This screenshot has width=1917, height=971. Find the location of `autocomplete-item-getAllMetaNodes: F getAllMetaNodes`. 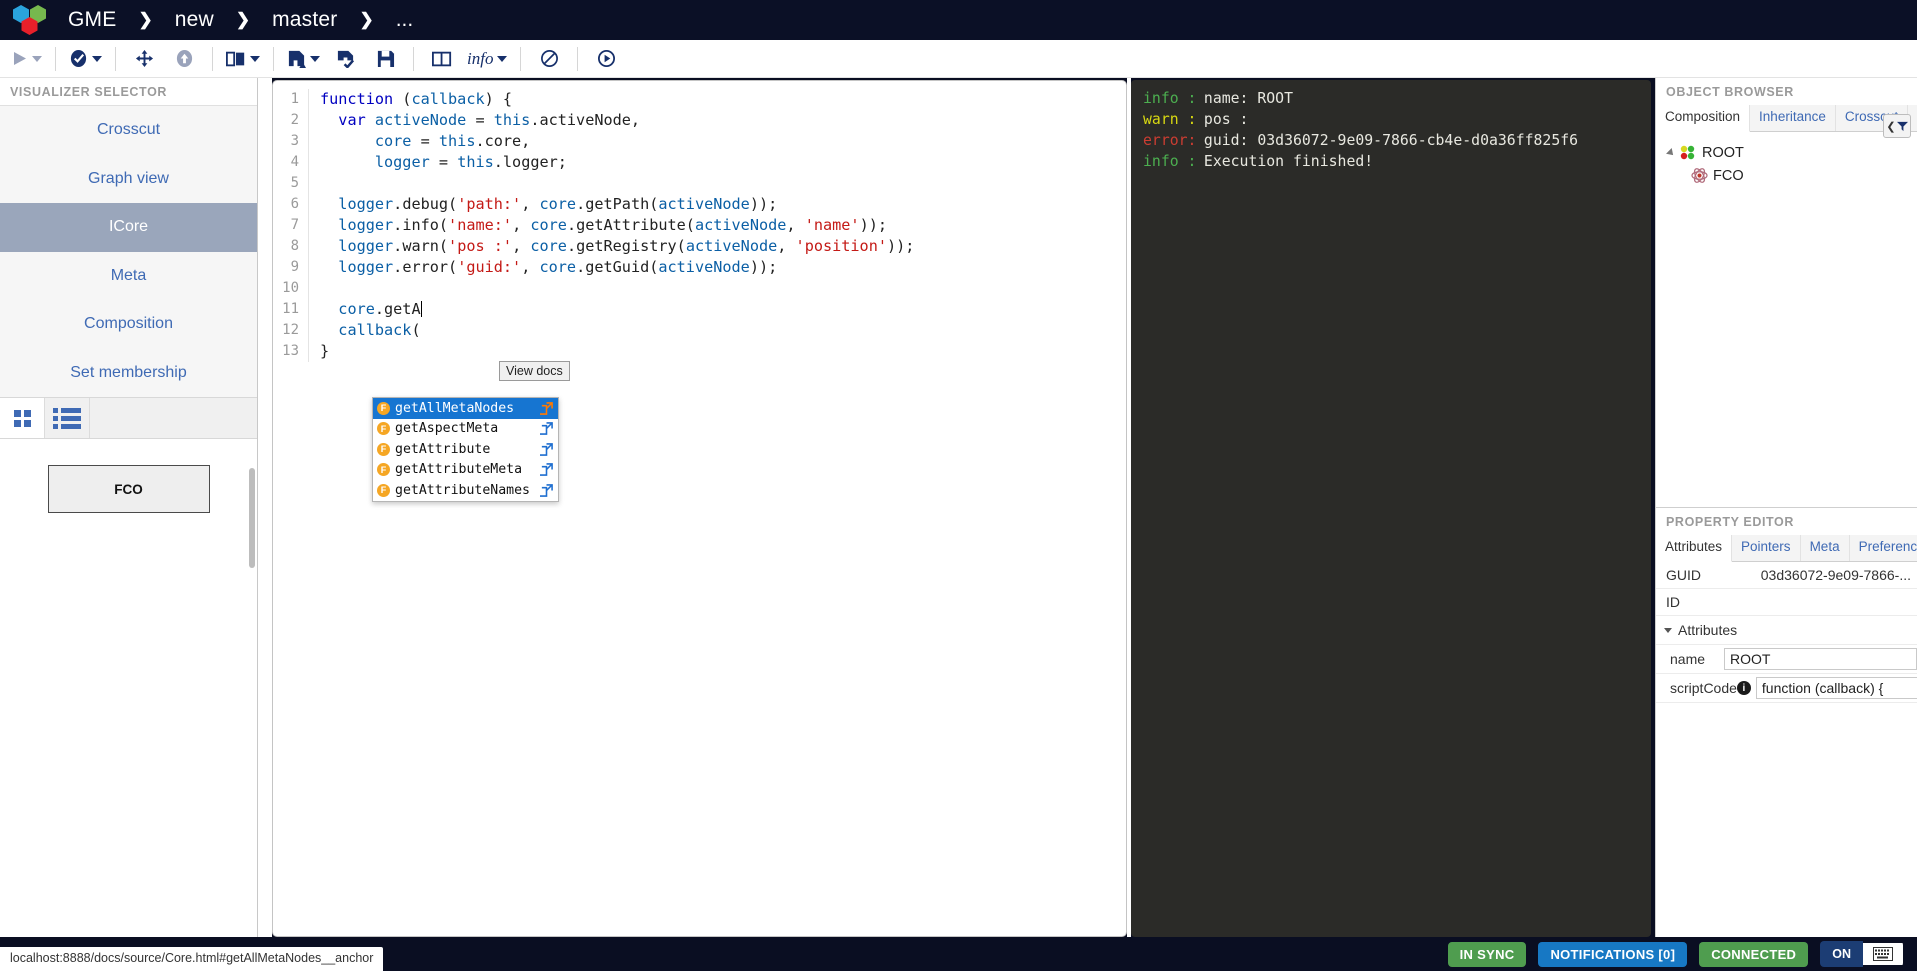

autocomplete-item-getAllMetaNodes: F getAllMetaNodes is located at coordinates (465, 408).